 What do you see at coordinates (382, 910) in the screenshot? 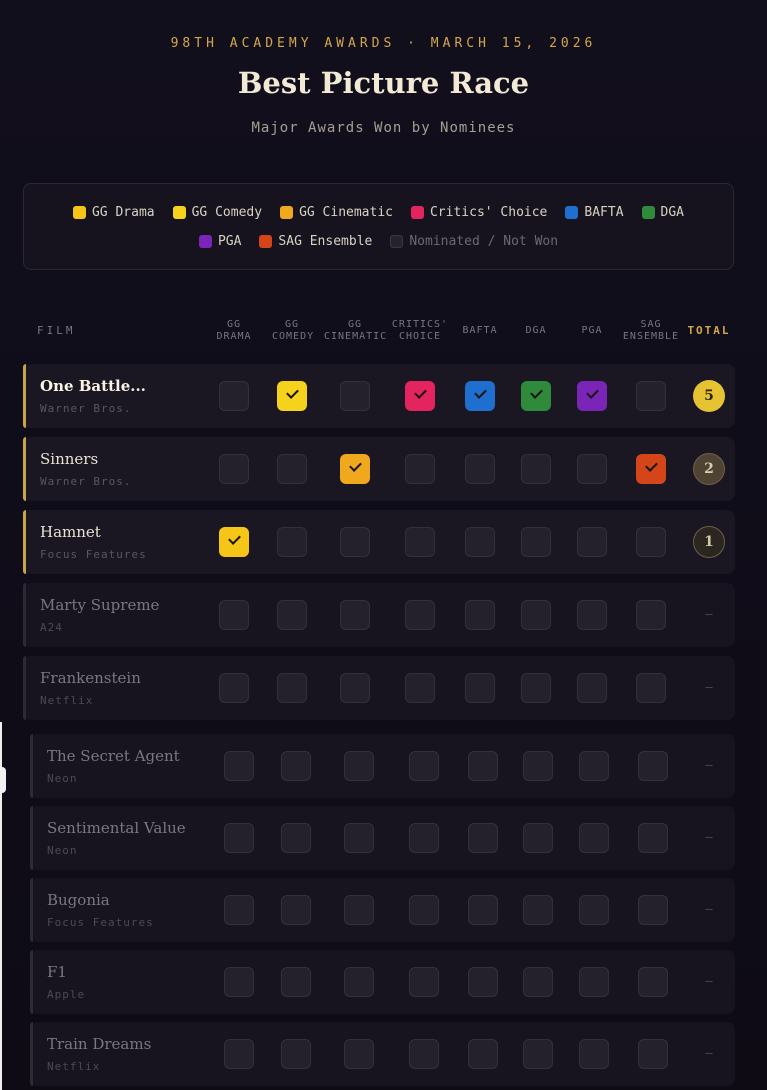
I see `table-row: Bugonia Focus Features –` at bounding box center [382, 910].